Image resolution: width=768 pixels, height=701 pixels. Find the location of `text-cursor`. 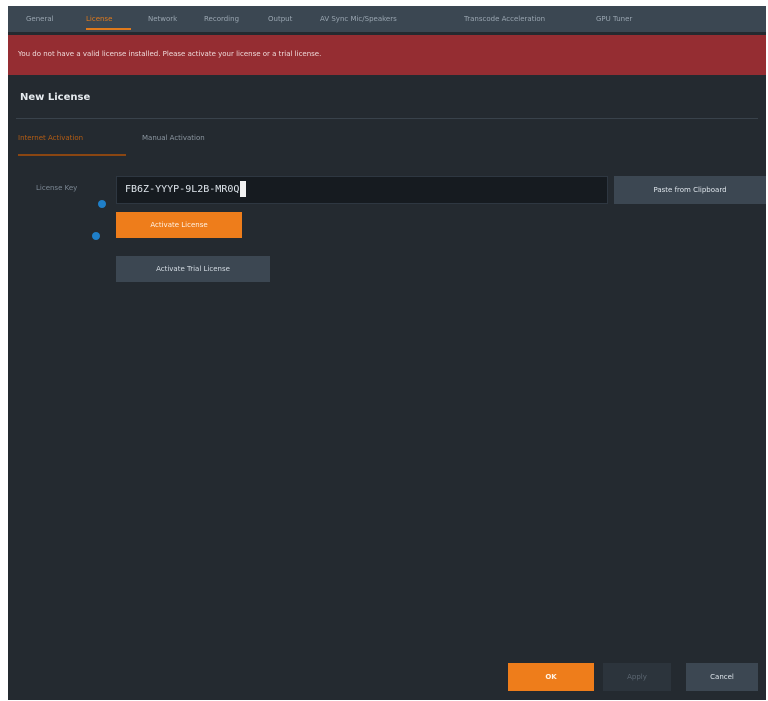

text-cursor is located at coordinates (243, 189).